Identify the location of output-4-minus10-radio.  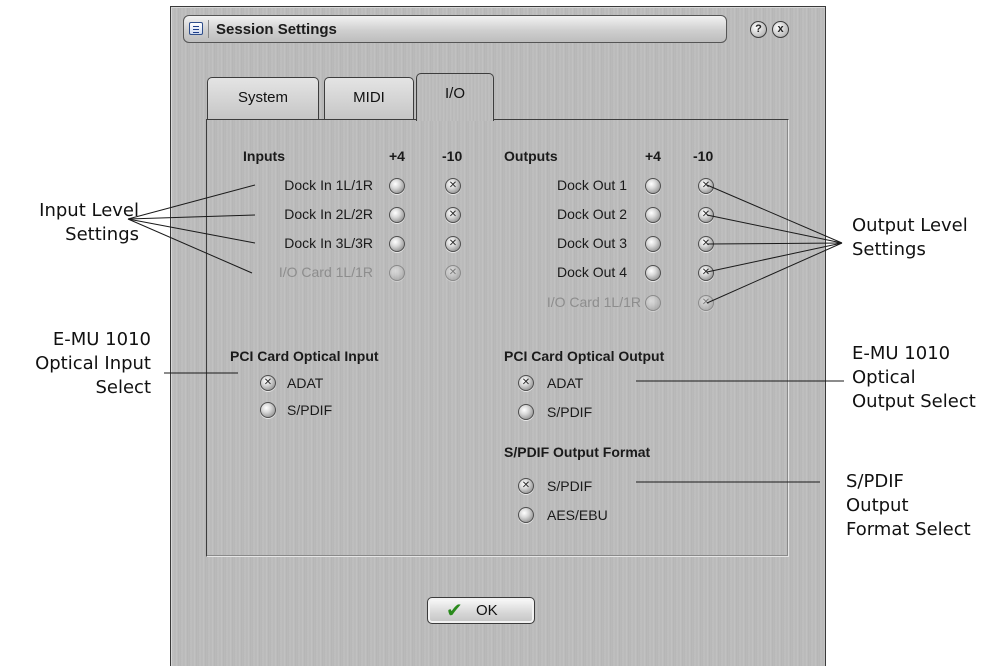
(706, 273).